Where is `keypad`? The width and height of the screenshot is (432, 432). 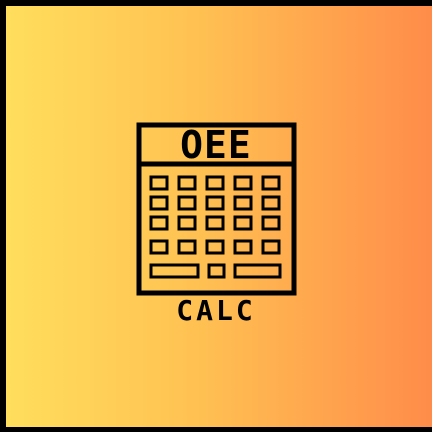 keypad is located at coordinates (215, 227).